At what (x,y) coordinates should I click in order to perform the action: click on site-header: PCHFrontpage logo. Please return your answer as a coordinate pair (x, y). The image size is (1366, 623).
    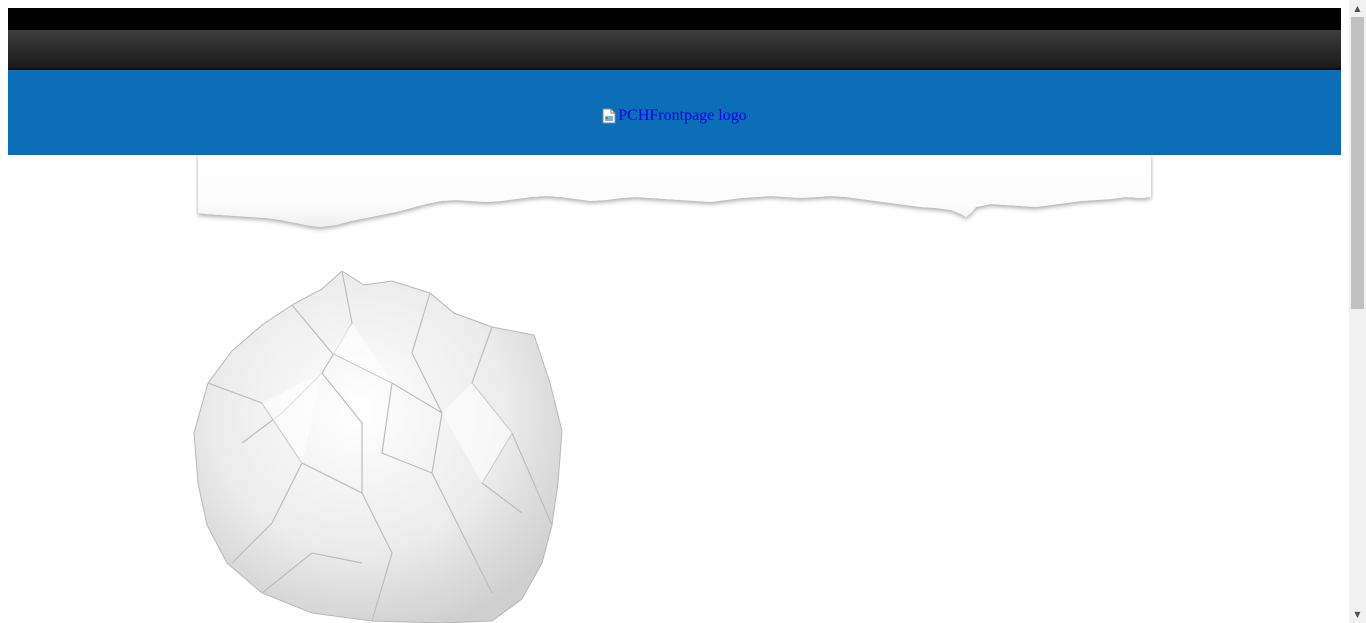
    Looking at the image, I should click on (674, 112).